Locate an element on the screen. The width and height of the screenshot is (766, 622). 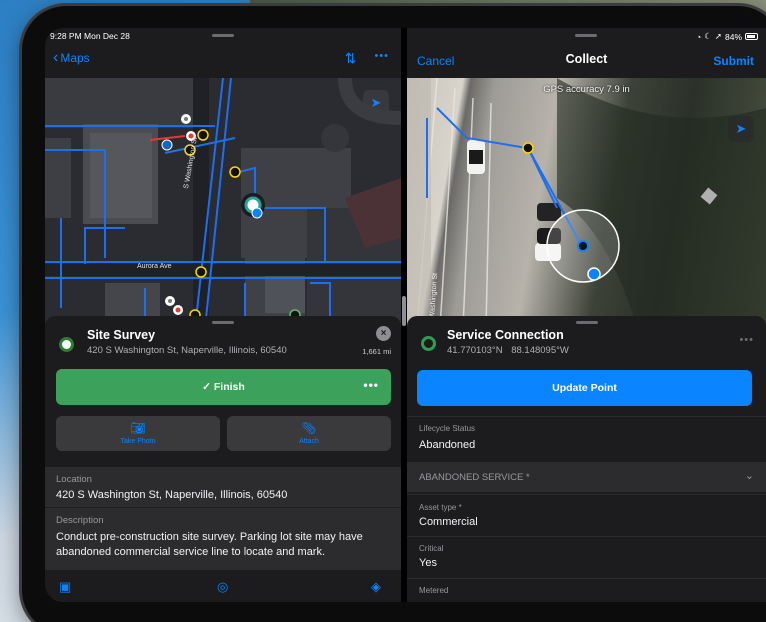
locate-button: ➤ is located at coordinates (376, 103).